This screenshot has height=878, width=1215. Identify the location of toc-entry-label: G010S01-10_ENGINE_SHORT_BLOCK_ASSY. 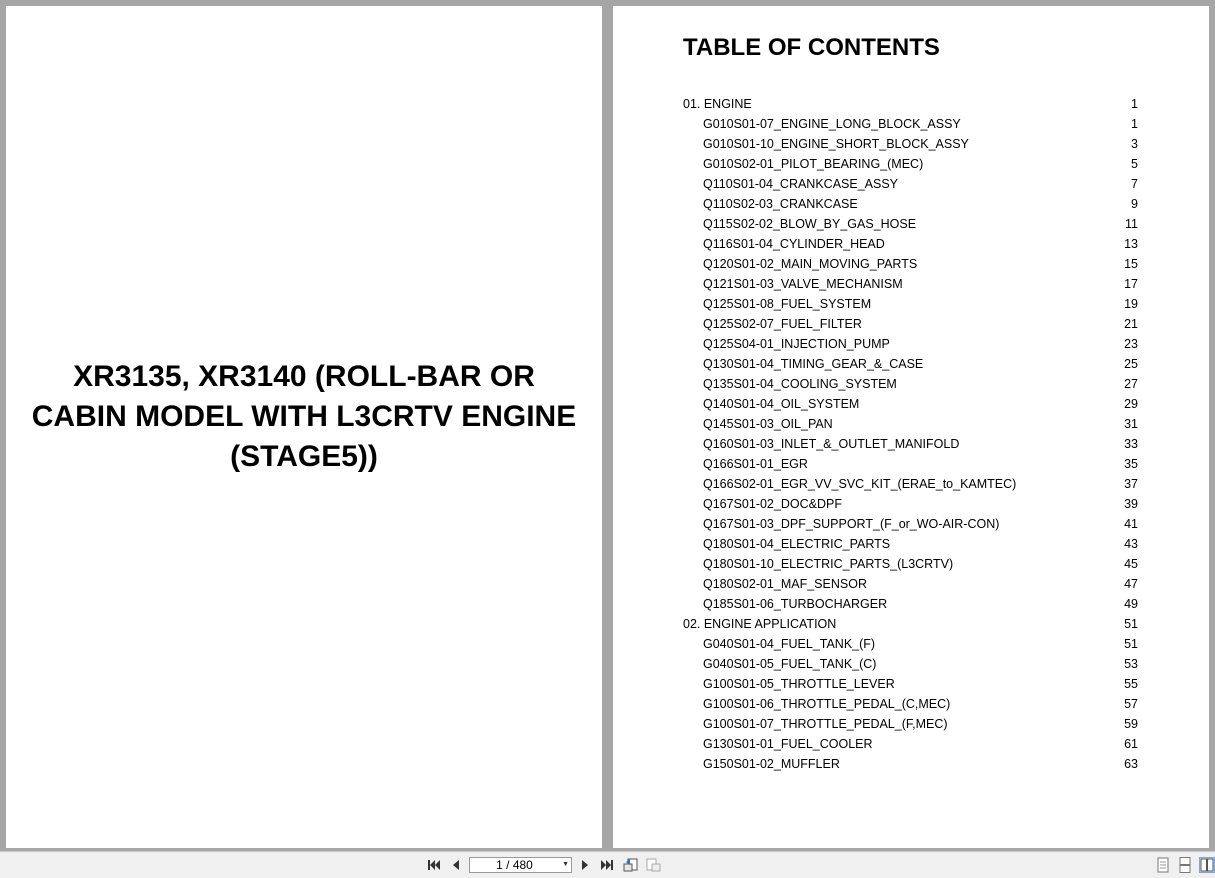
(836, 144).